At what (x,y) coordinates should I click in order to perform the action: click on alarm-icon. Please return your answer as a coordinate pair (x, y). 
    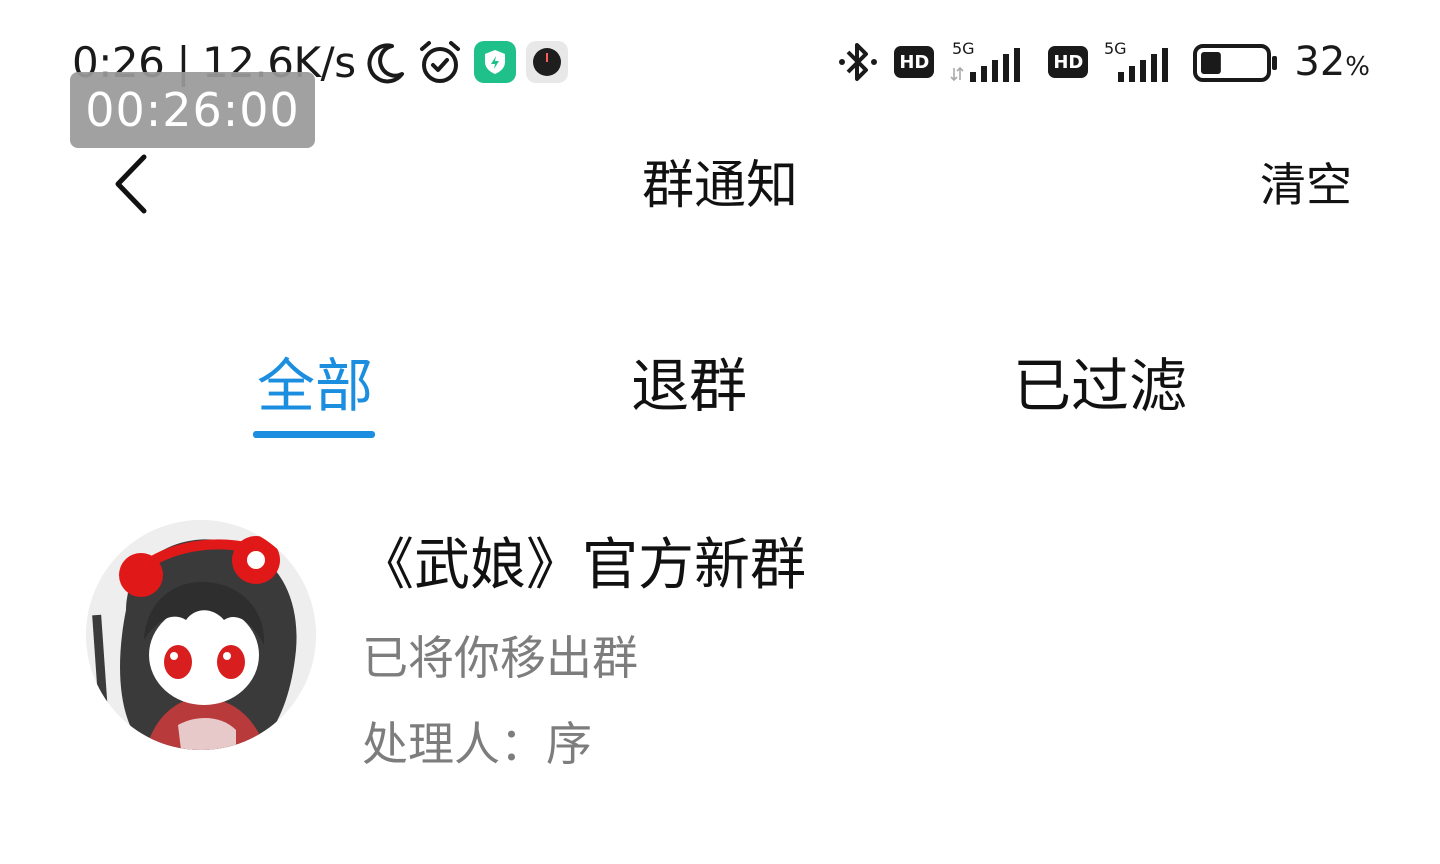
    Looking at the image, I should click on (440, 62).